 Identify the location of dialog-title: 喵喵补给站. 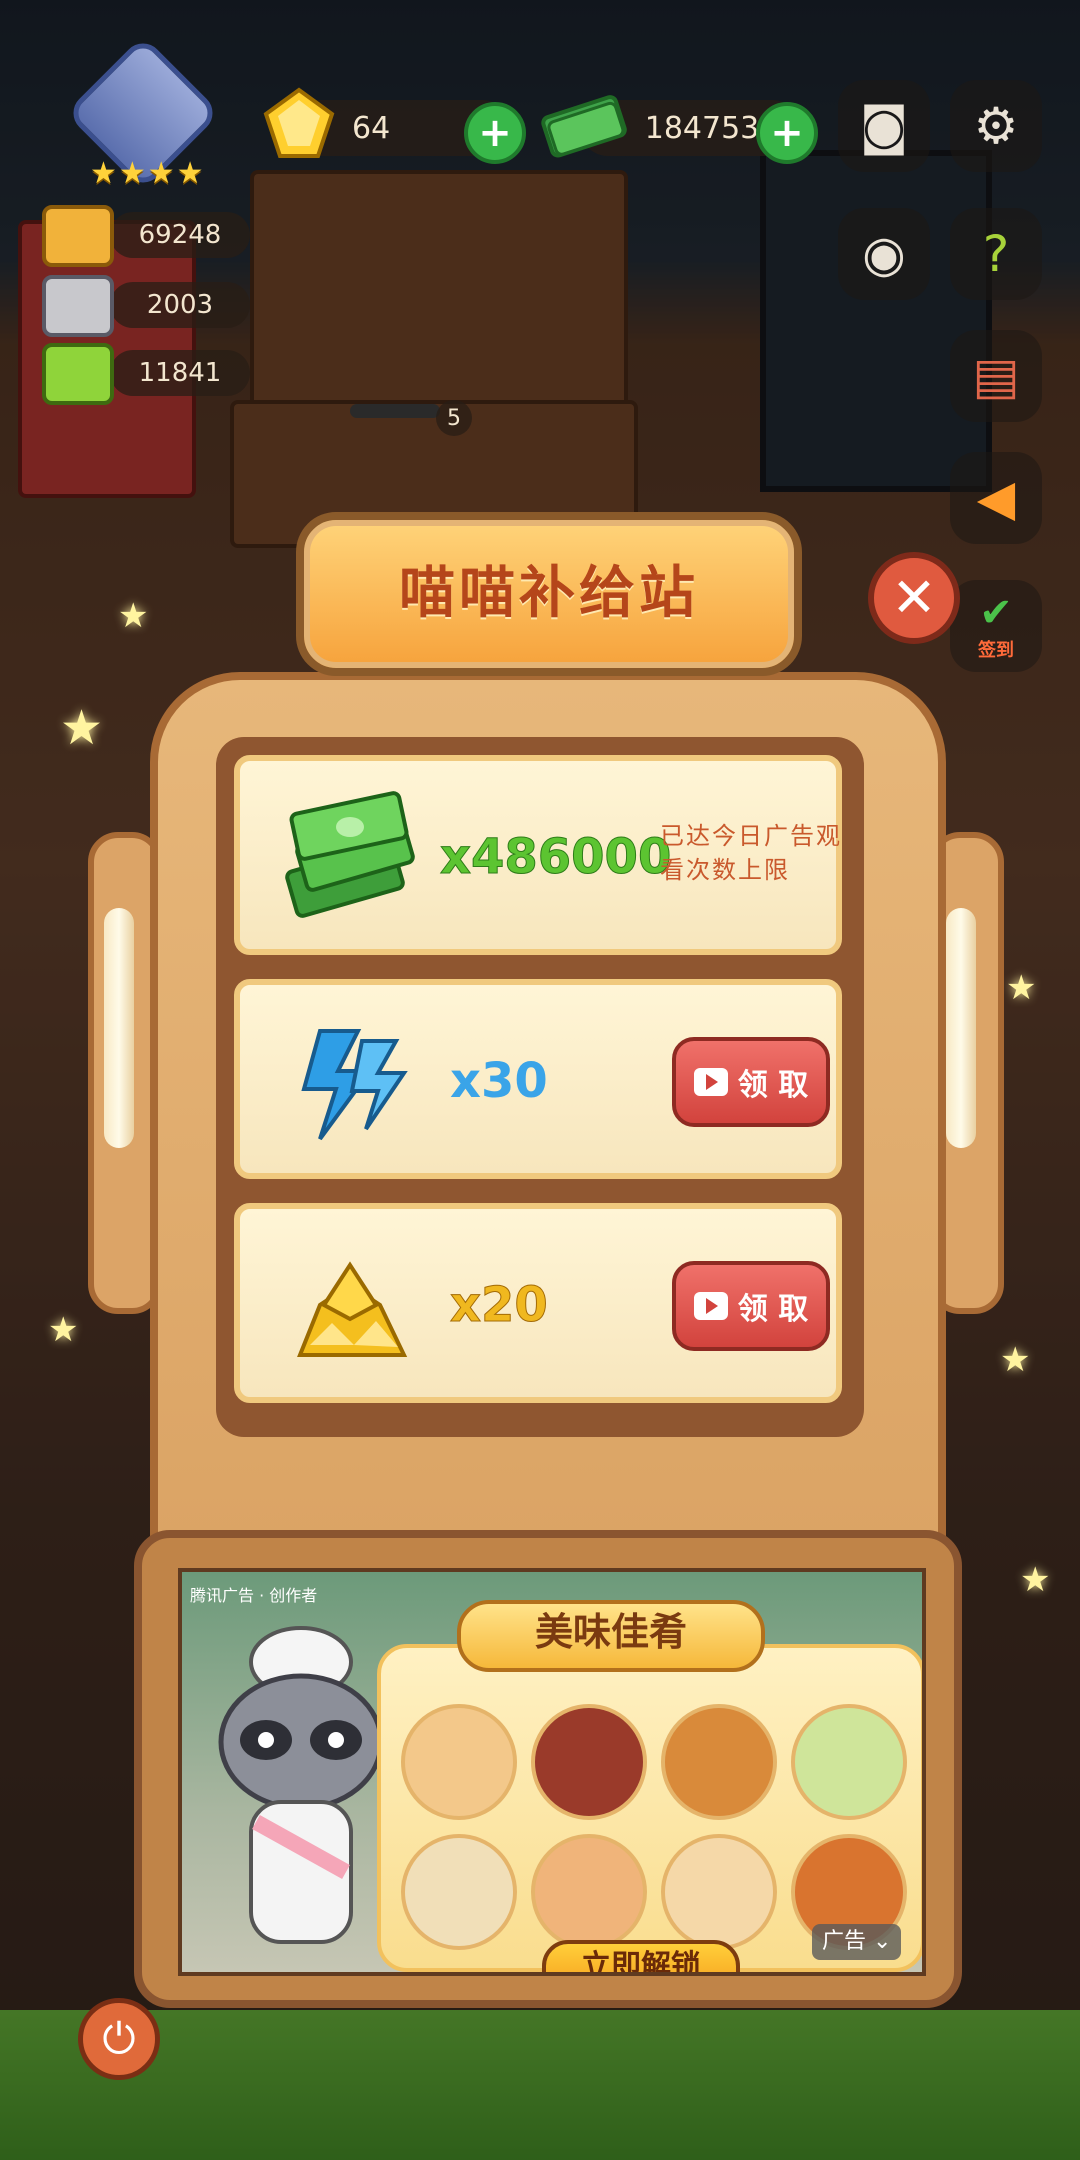
(549, 593).